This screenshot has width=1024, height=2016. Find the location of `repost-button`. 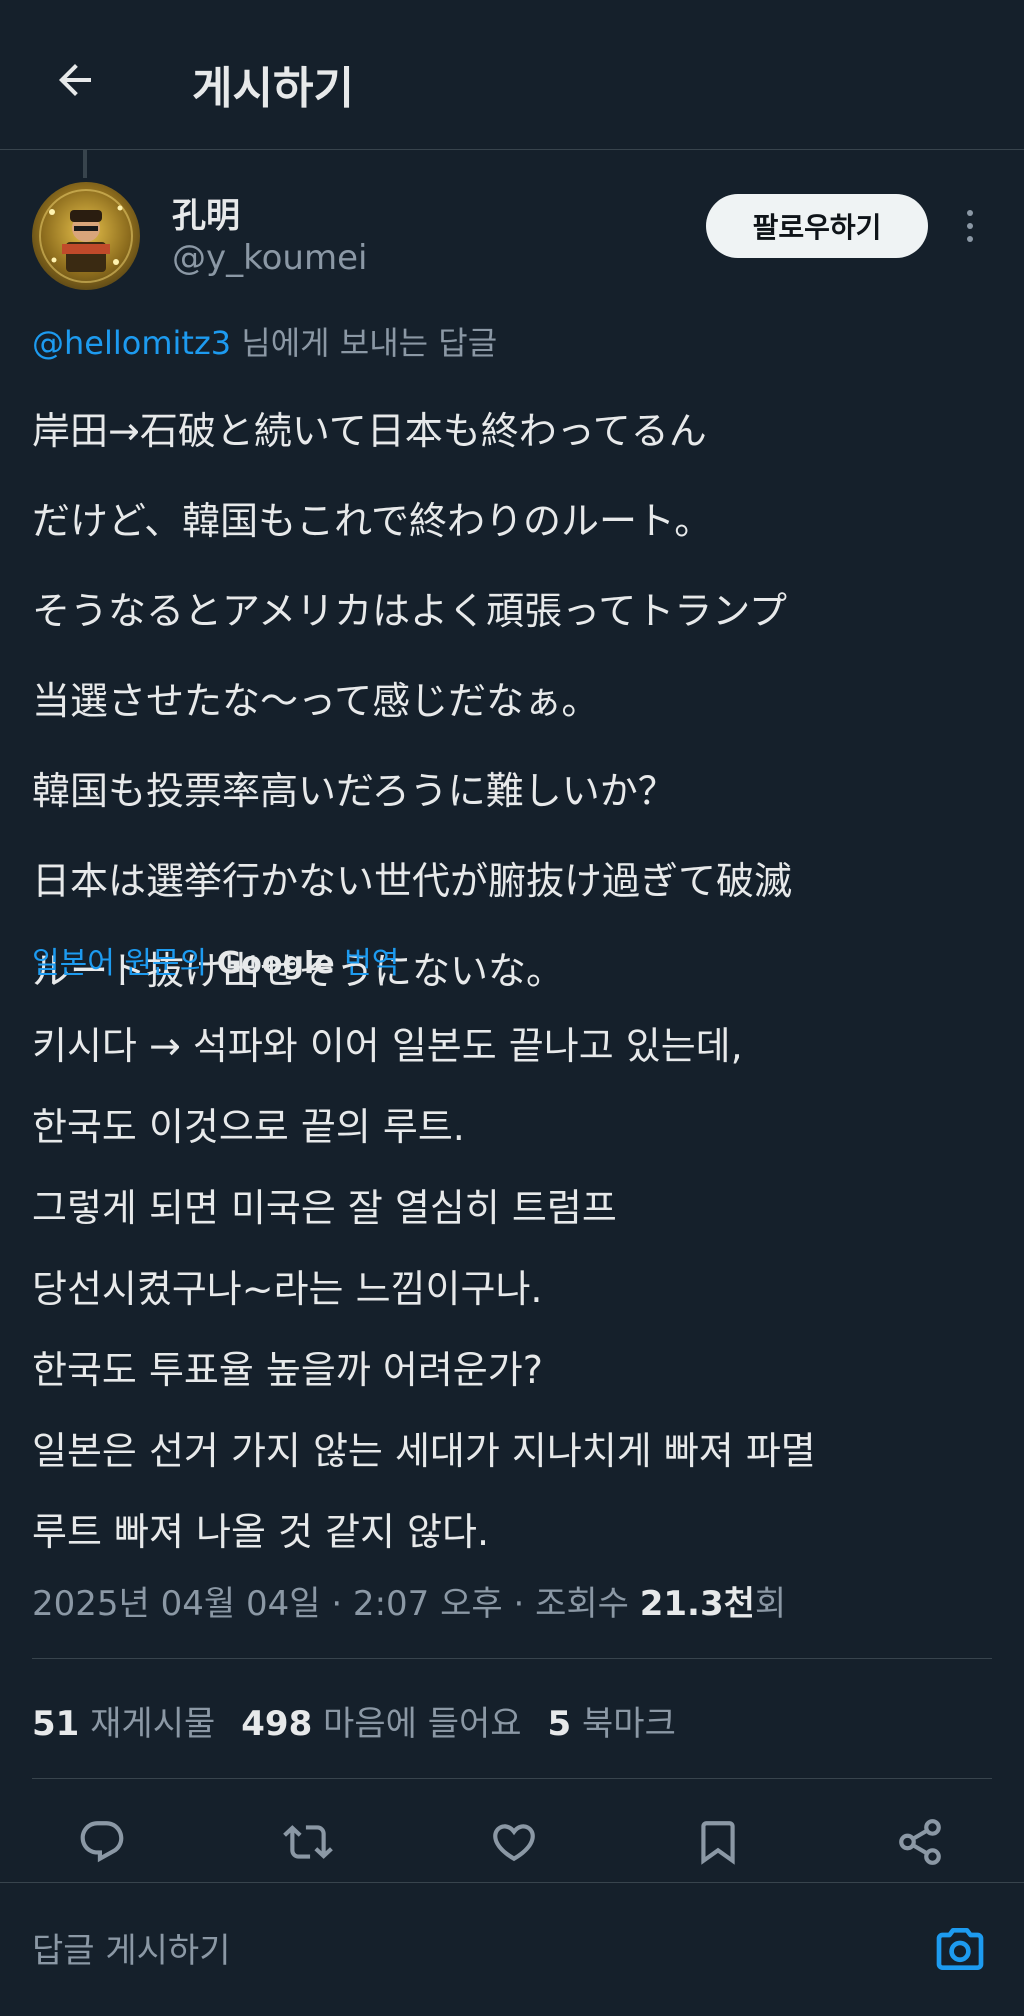

repost-button is located at coordinates (308, 1842).